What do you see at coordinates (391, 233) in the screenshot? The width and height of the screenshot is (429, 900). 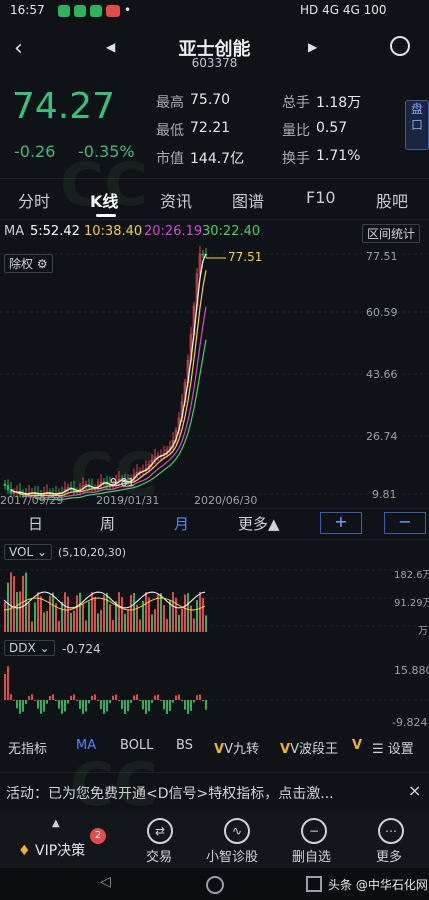 I see `range-stats-button: 区间统计` at bounding box center [391, 233].